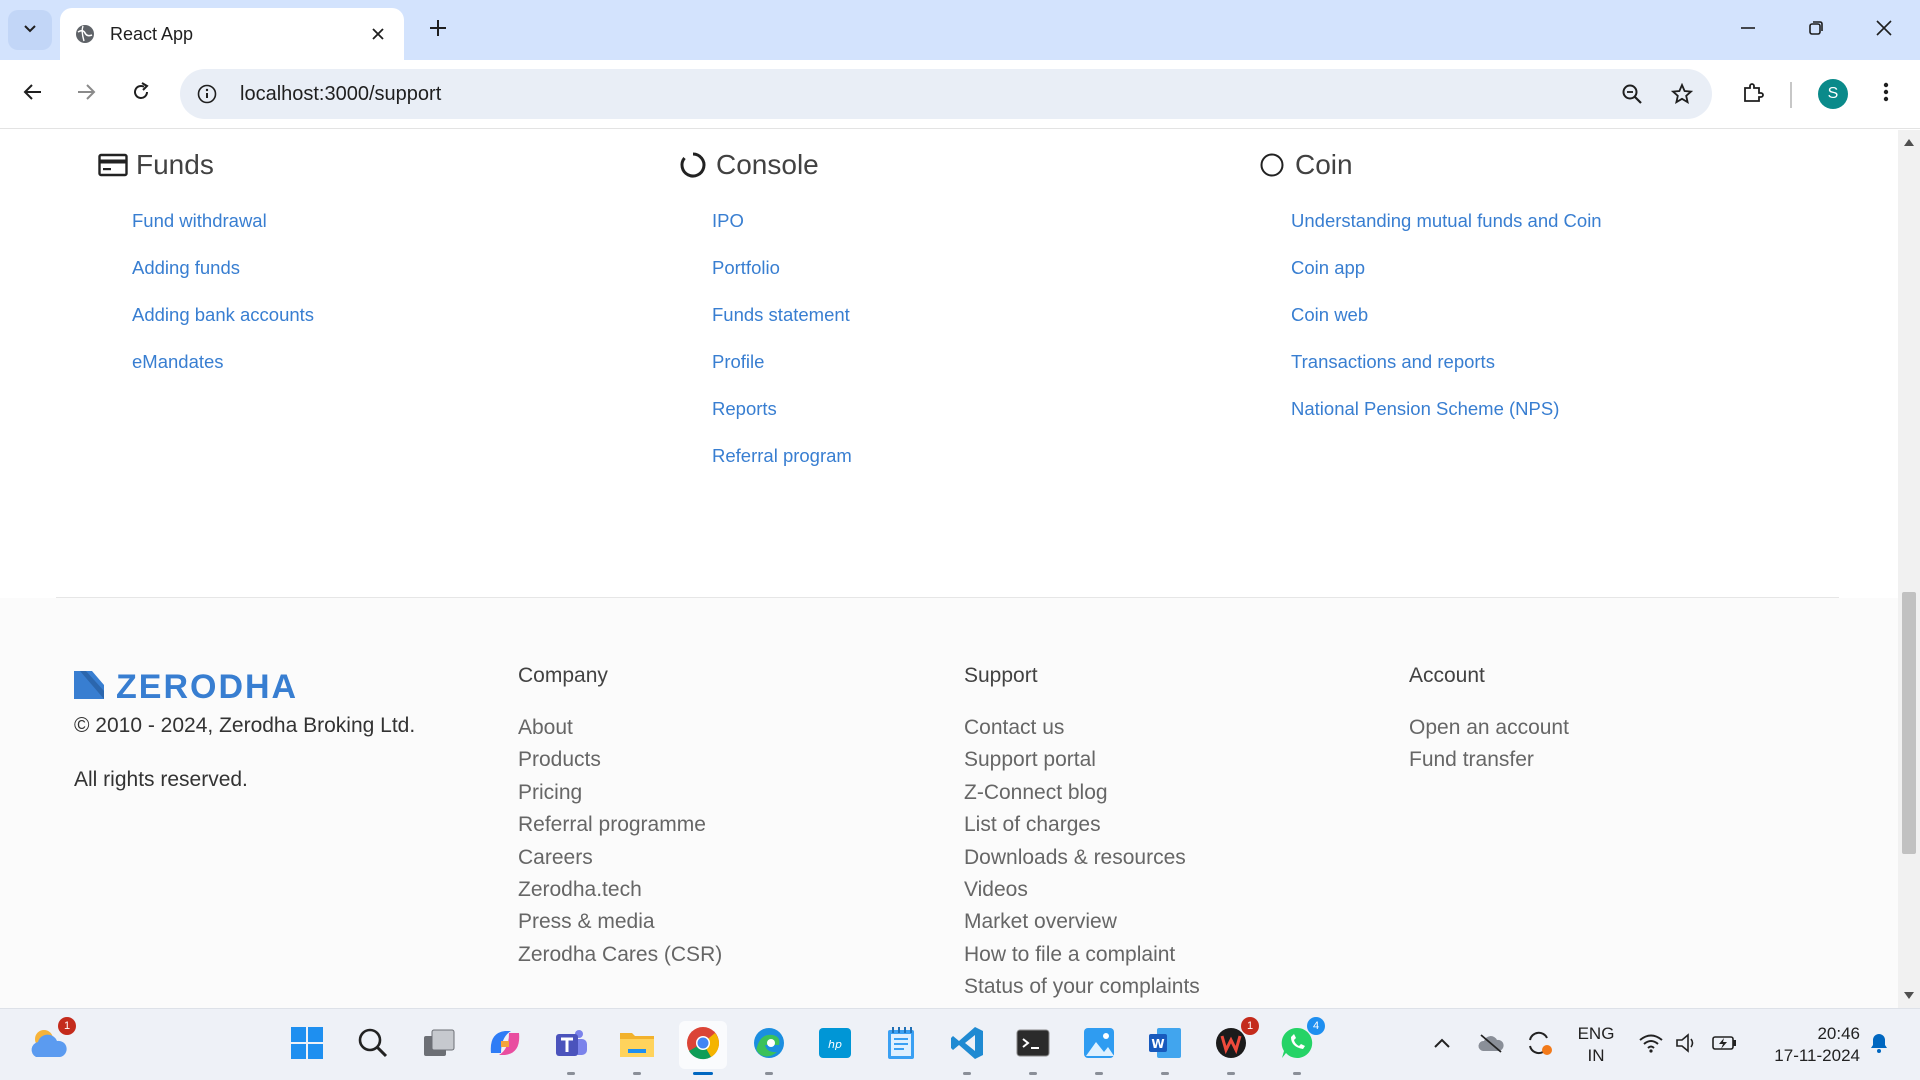 The image size is (1920, 1080). I want to click on notifications-button, so click(1879, 1044).